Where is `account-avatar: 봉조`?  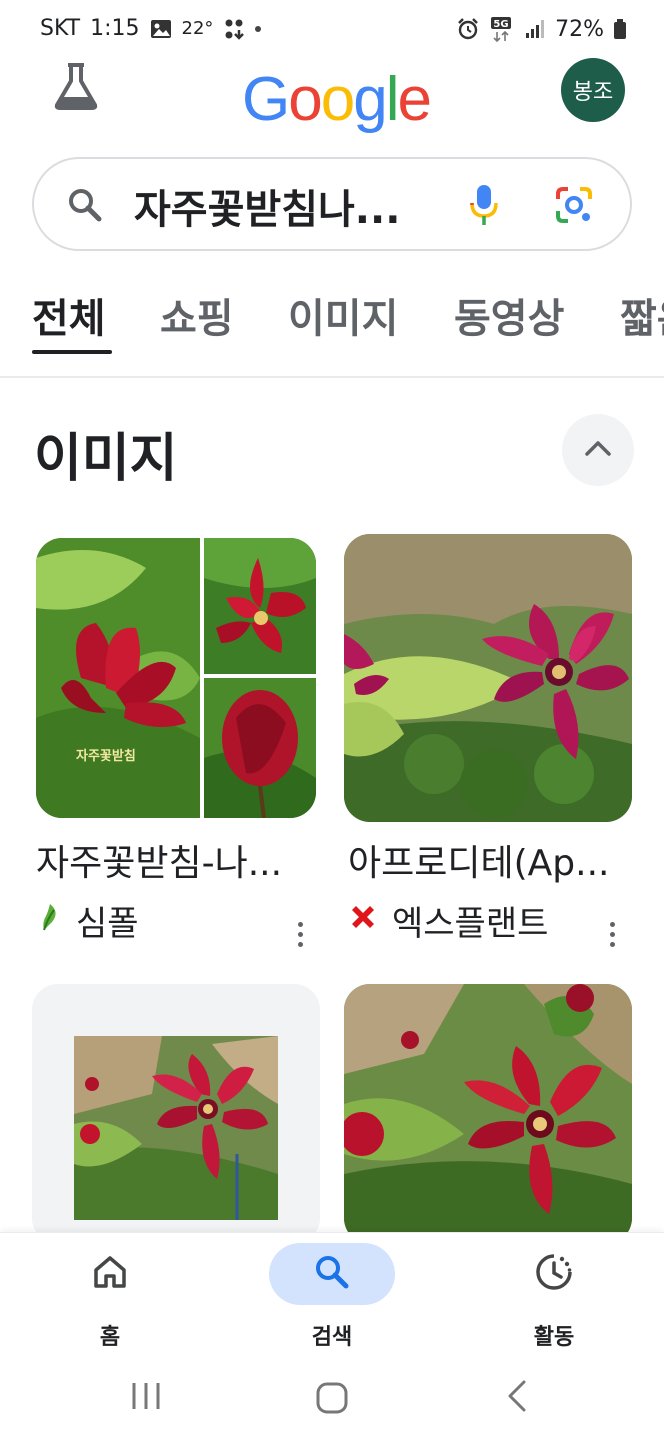 account-avatar: 봉조 is located at coordinates (593, 90).